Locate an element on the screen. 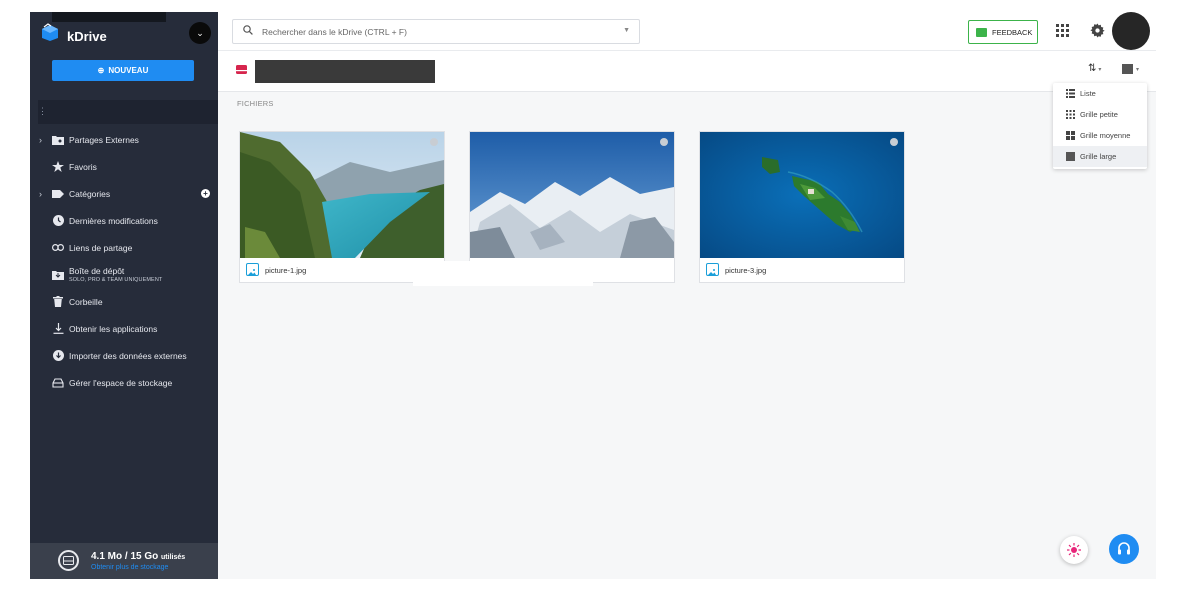 This screenshot has height=600, width=1200. trash-icon is located at coordinates (58, 302).